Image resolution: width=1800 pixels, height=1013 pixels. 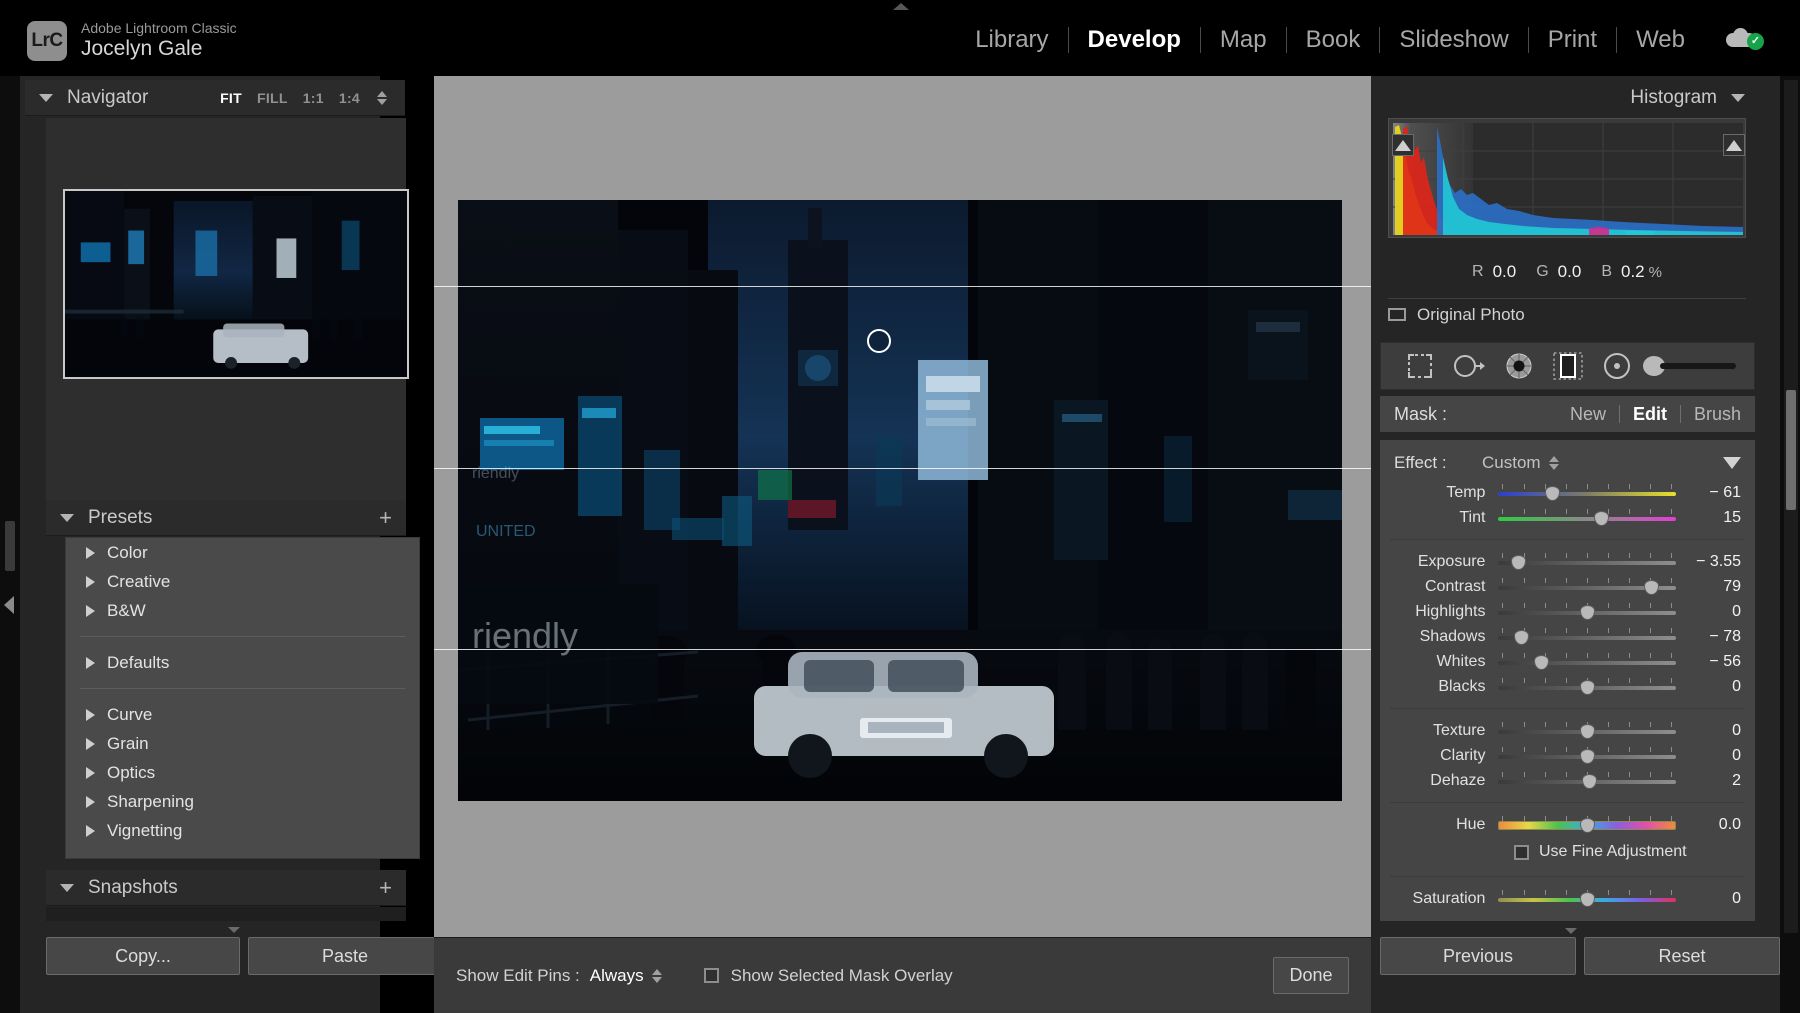 I want to click on done-button: Done, so click(x=1311, y=975).